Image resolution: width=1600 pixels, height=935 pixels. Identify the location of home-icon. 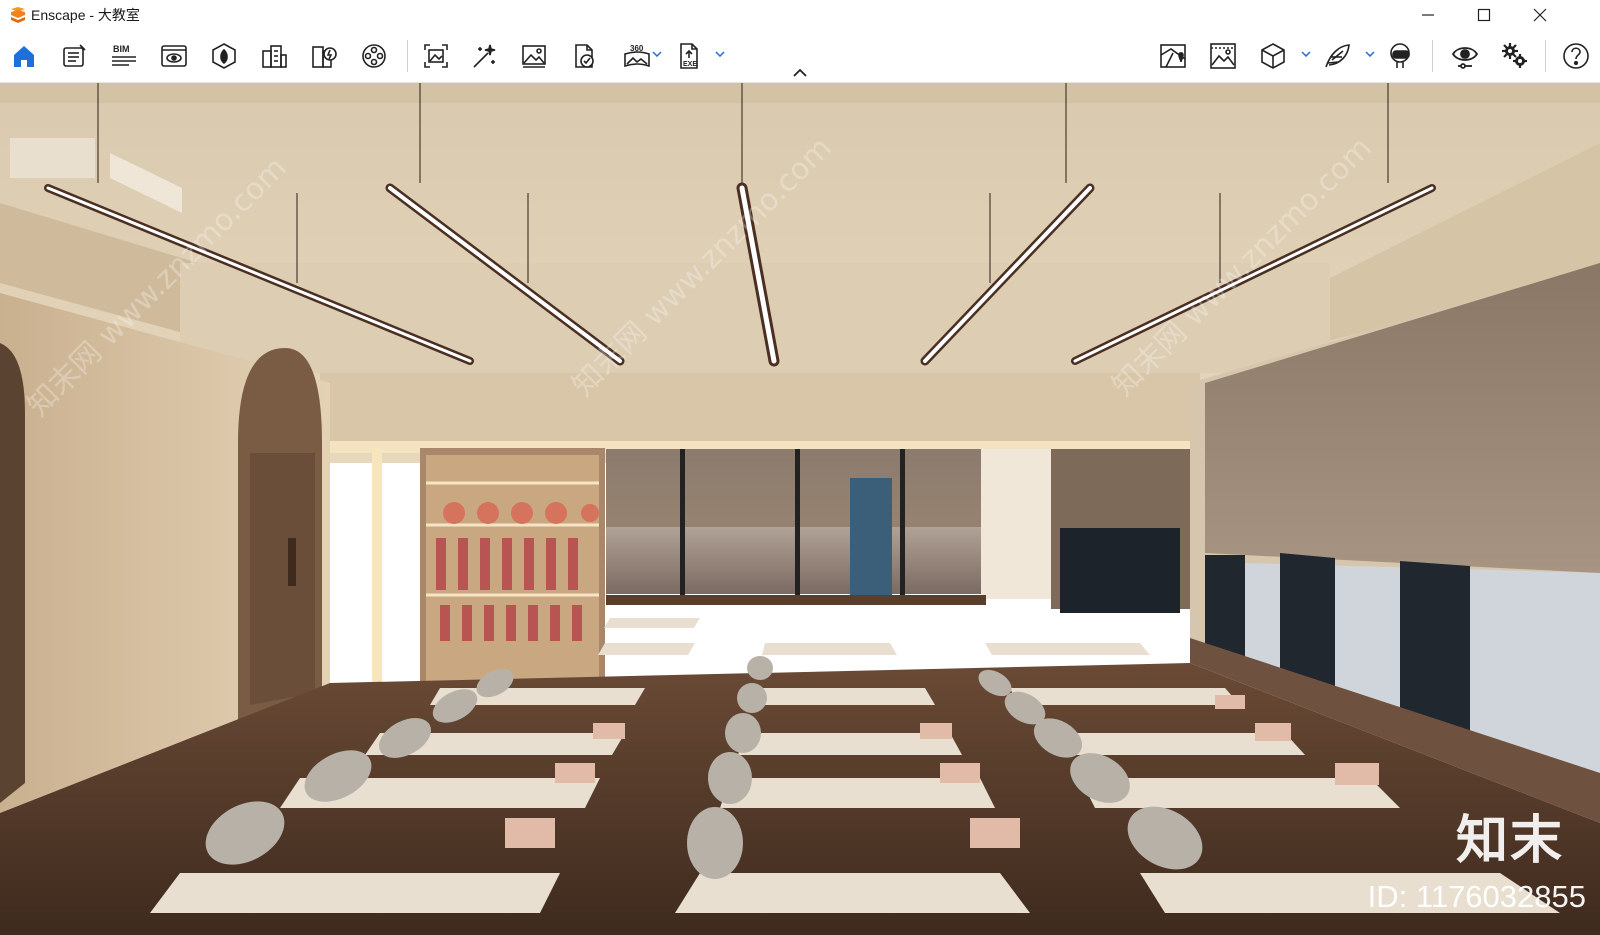
(24, 56).